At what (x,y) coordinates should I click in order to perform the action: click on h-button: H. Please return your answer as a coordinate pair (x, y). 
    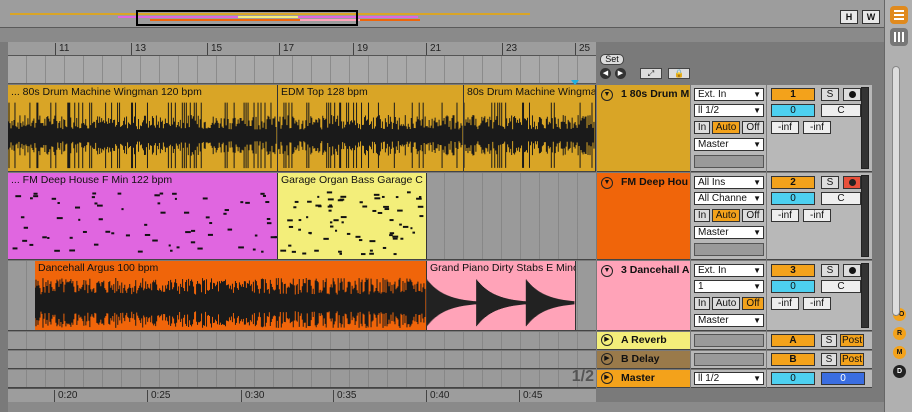
    Looking at the image, I should click on (849, 17).